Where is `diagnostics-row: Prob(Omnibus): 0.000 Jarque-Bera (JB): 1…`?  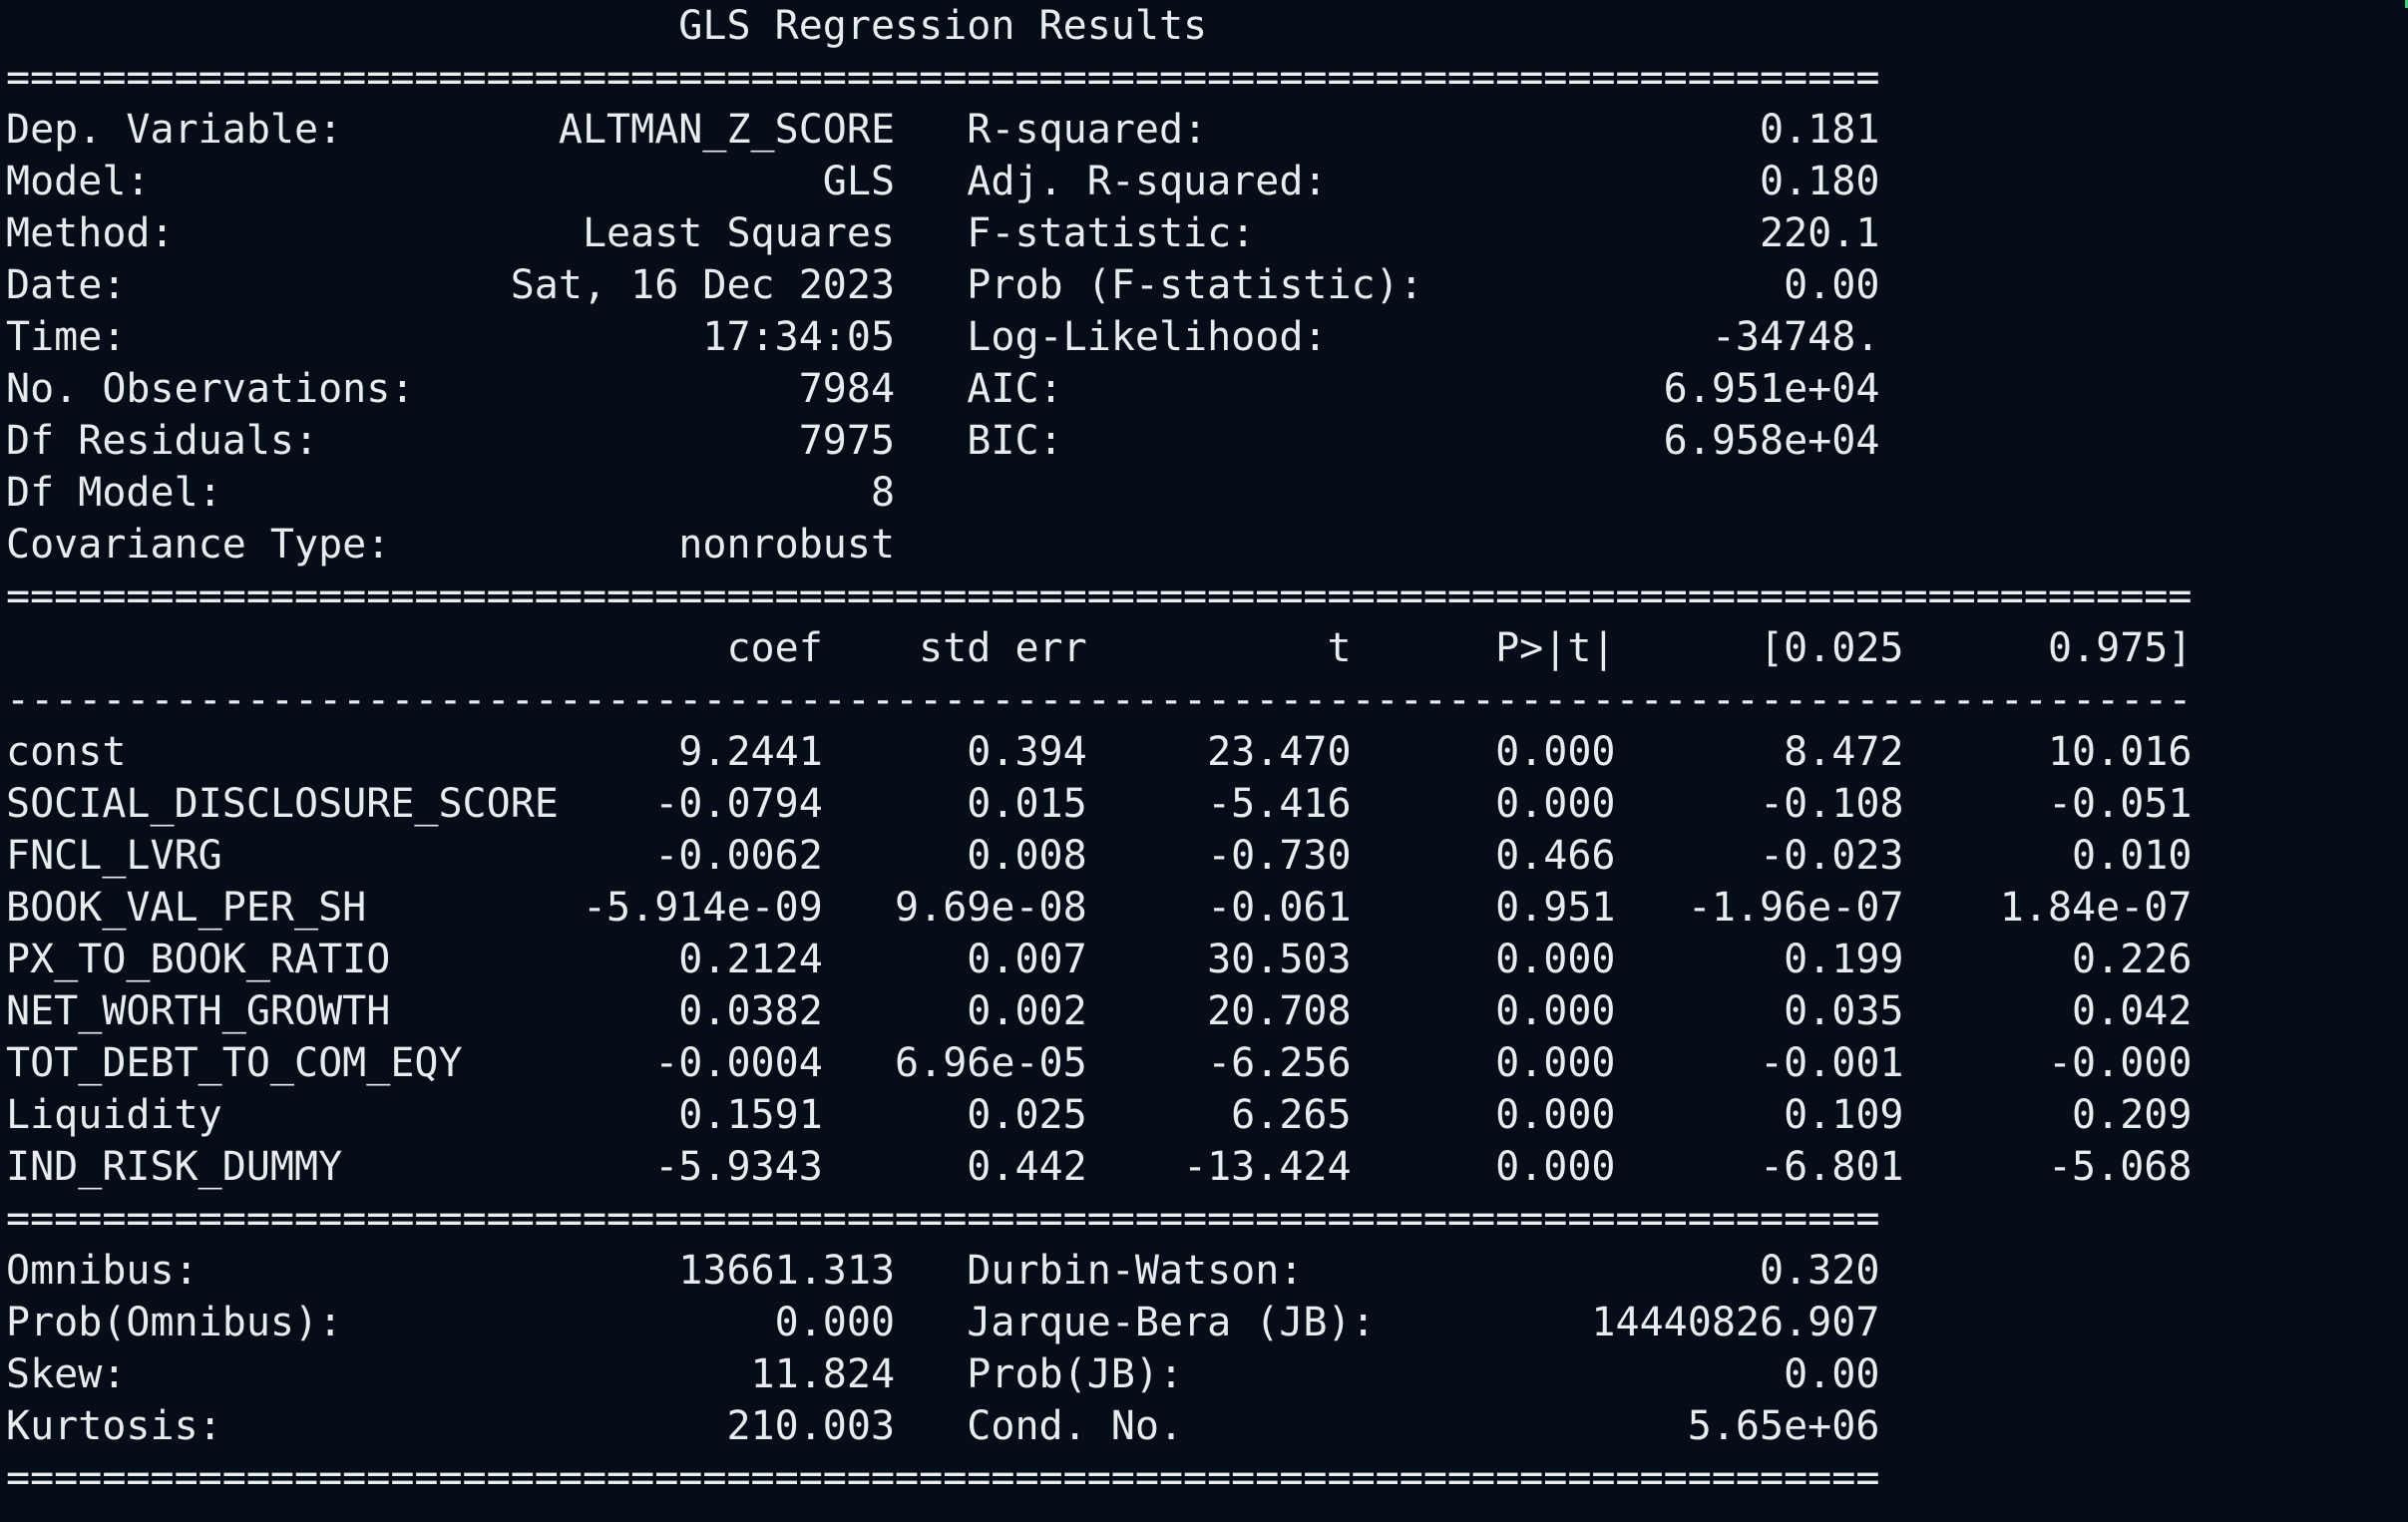 diagnostics-row: Prob(Omnibus): 0.000 Jarque-Bera (JB): 1… is located at coordinates (943, 1322).